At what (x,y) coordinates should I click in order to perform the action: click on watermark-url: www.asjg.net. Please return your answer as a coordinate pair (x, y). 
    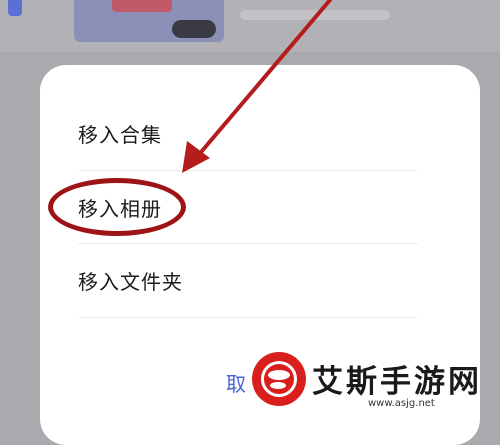
    Looking at the image, I should click on (401, 403).